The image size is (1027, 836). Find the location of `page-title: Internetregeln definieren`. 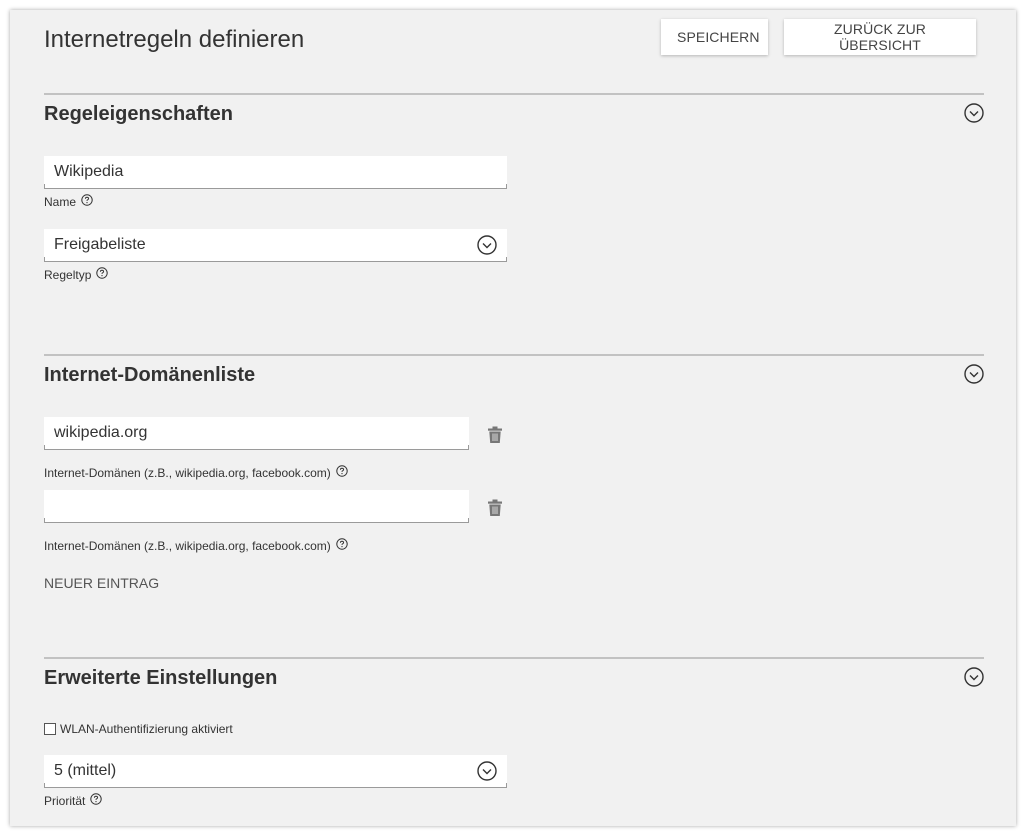

page-title: Internetregeln definieren is located at coordinates (174, 39).